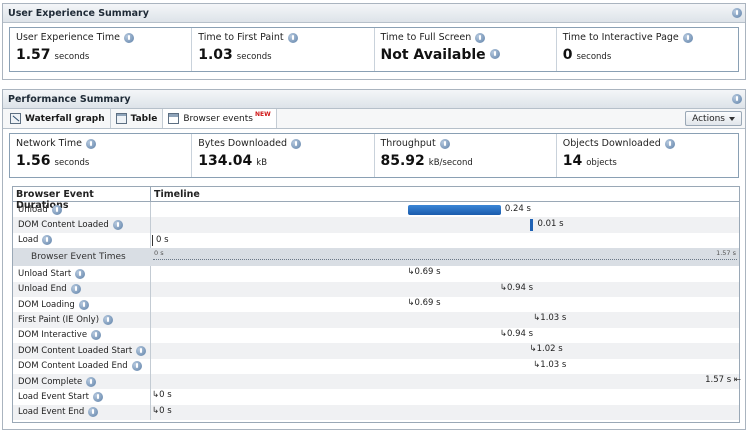  What do you see at coordinates (51, 412) in the screenshot?
I see `row-label-text: Load Event End` at bounding box center [51, 412].